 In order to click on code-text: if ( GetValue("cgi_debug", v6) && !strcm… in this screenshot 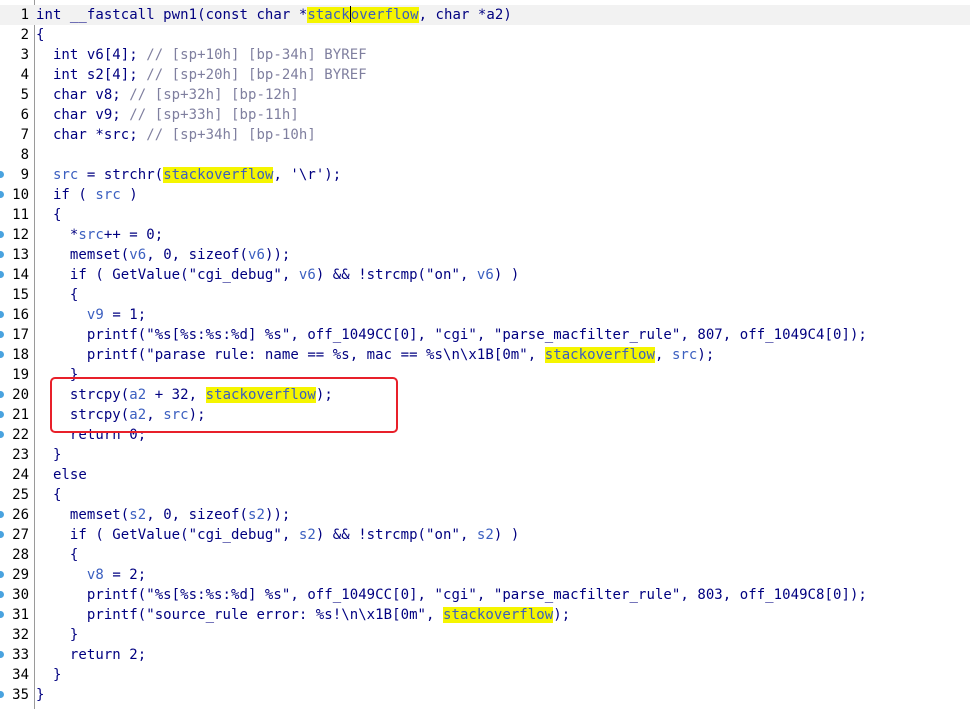, I will do `click(277, 275)`.